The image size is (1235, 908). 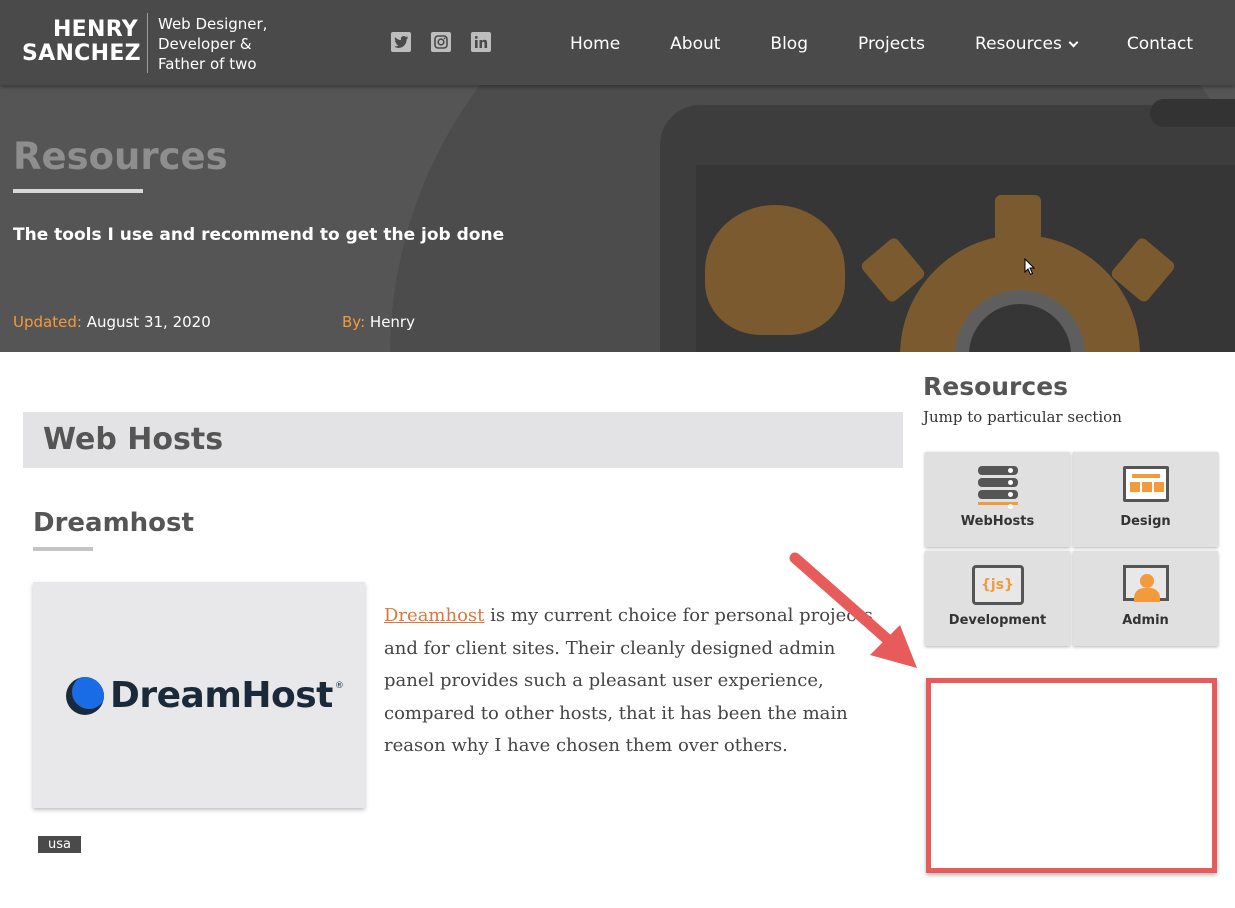 I want to click on dreamhost-wordmark: DreamHost, so click(x=221, y=695).